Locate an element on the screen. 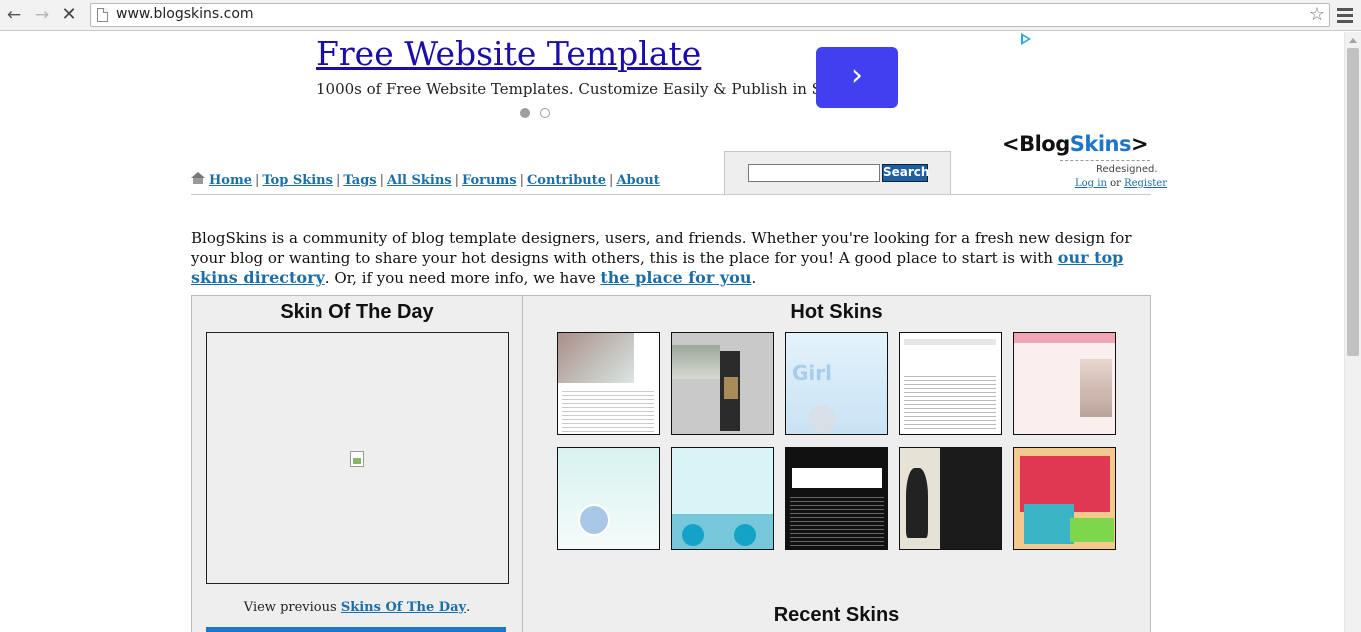 This screenshot has height=632, width=1361. blogskins-logo: <BlogSkins> is located at coordinates (1075, 144).